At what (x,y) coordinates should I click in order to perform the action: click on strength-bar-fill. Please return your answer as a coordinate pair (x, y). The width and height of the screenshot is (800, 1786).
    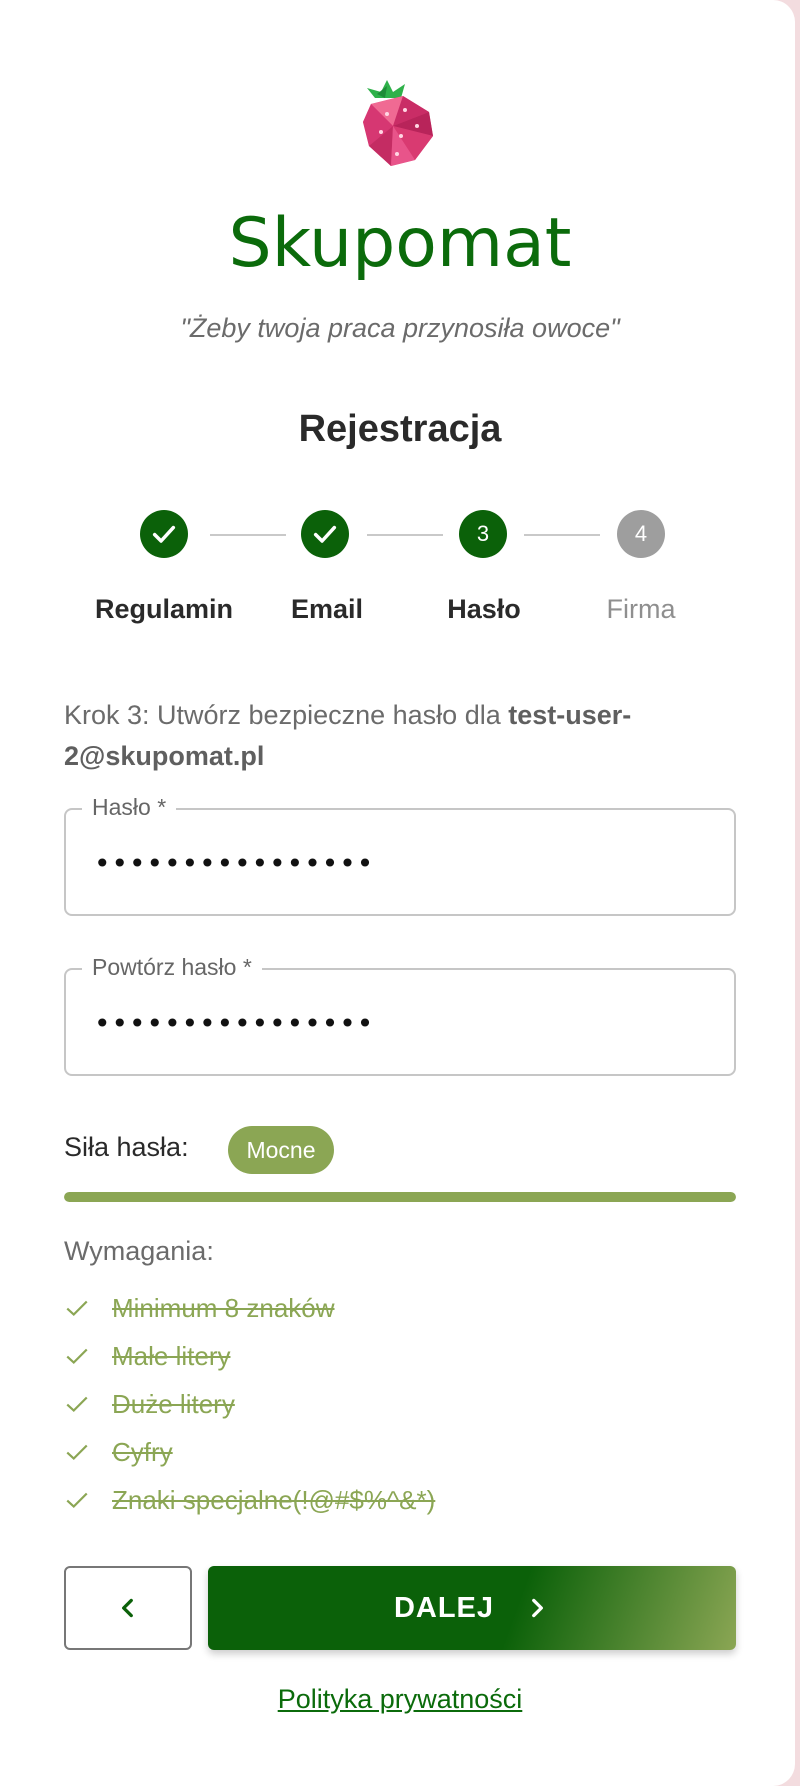
    Looking at the image, I should click on (400, 1197).